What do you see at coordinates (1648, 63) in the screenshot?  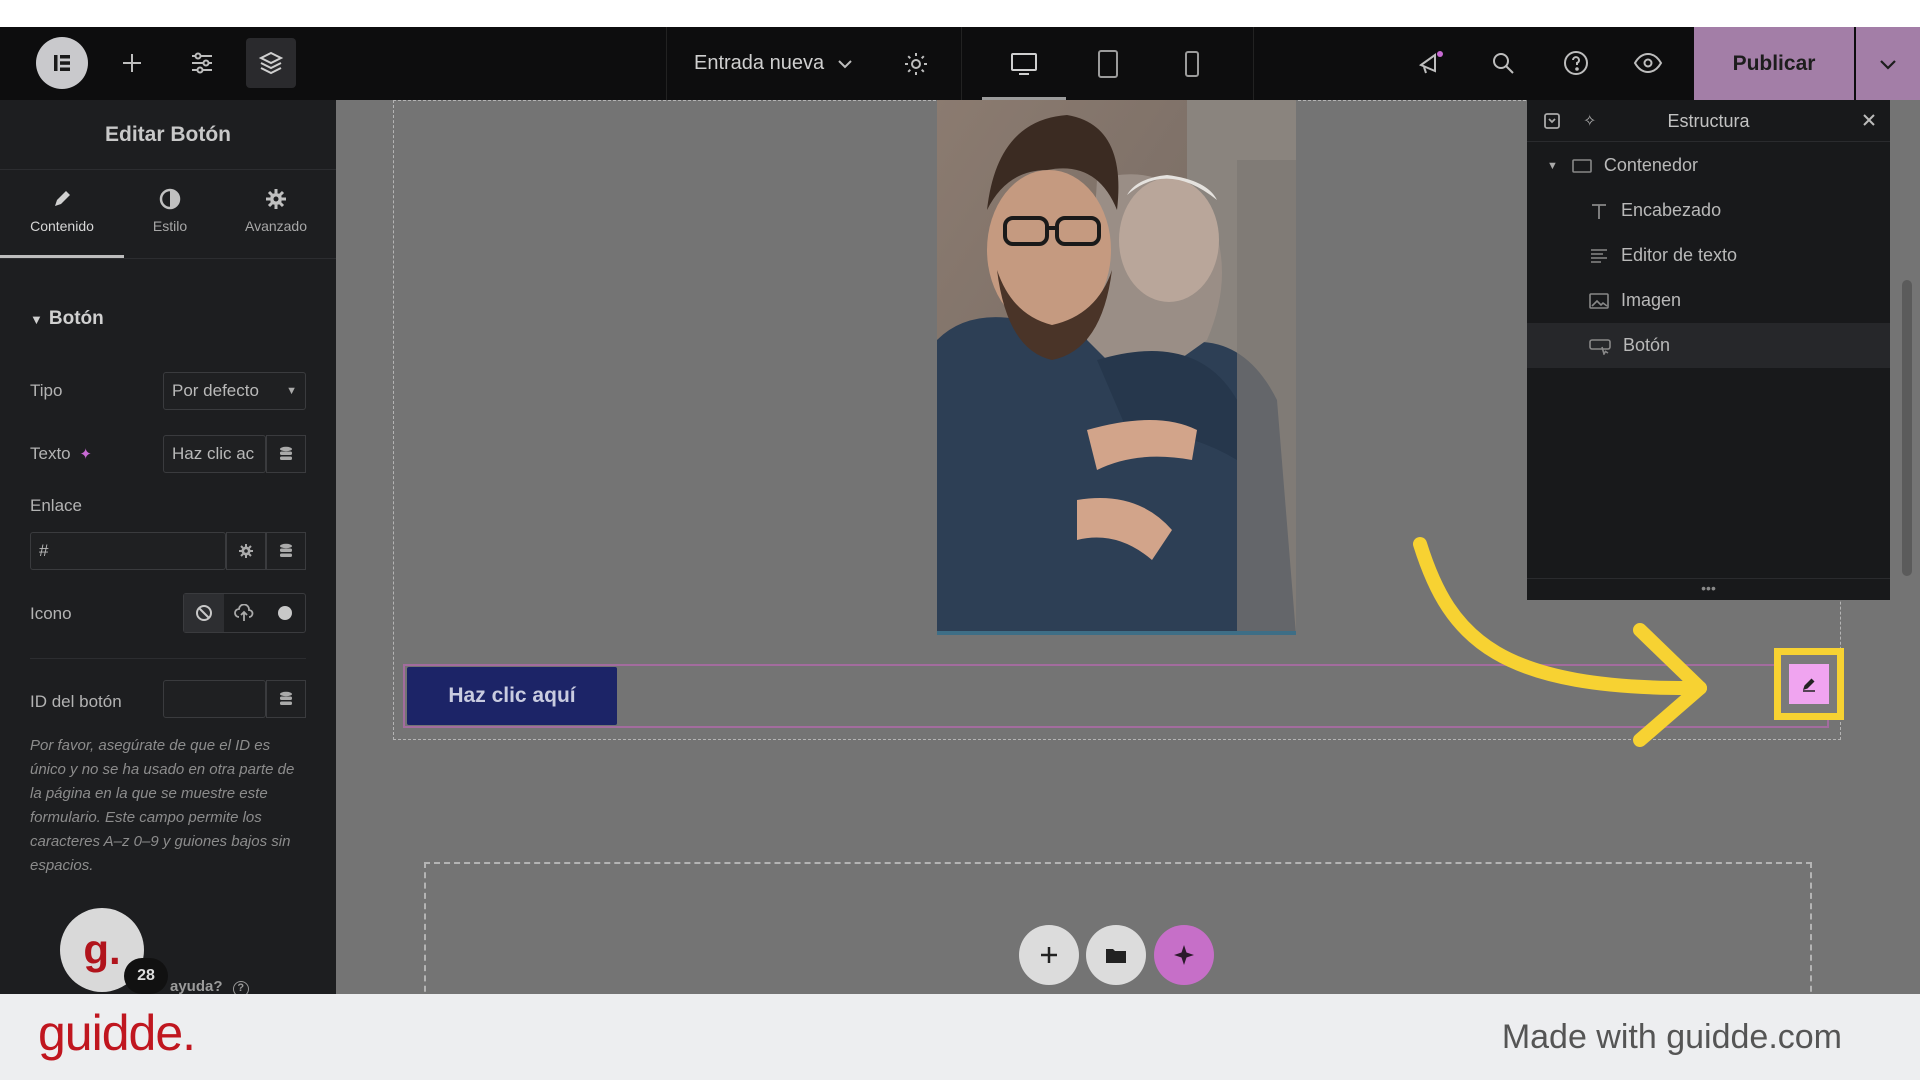 I see `preview-eye-icon` at bounding box center [1648, 63].